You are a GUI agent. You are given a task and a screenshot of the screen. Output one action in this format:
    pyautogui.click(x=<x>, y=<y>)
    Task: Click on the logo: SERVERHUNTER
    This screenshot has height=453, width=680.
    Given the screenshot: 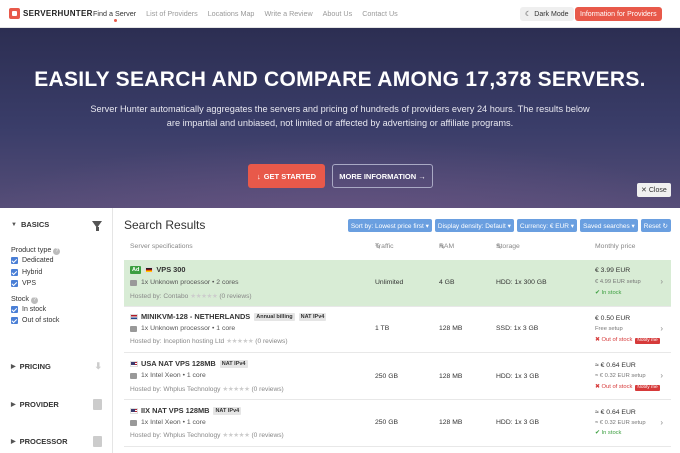 What is the action you would take?
    pyautogui.click(x=51, y=13)
    